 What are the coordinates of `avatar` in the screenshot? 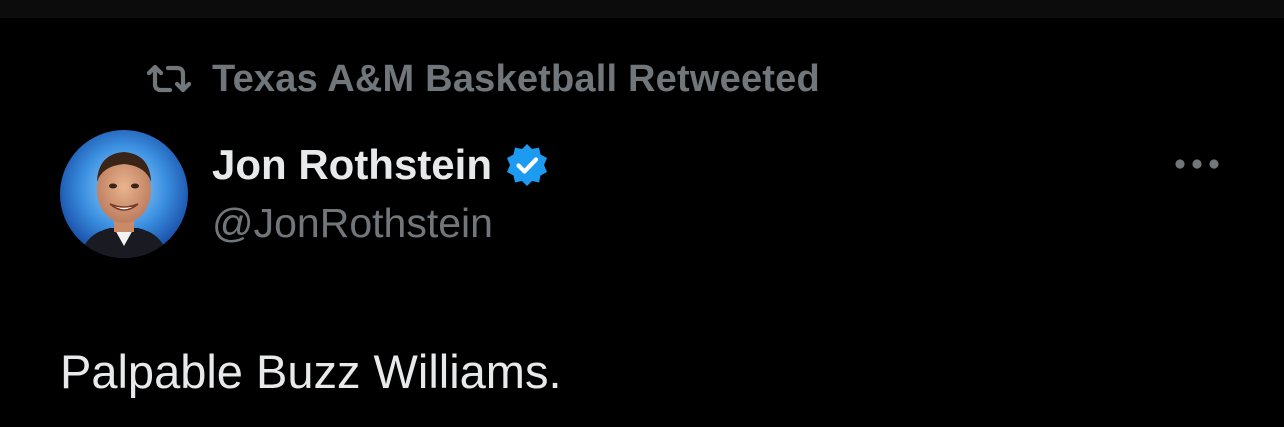 It's located at (124, 194).